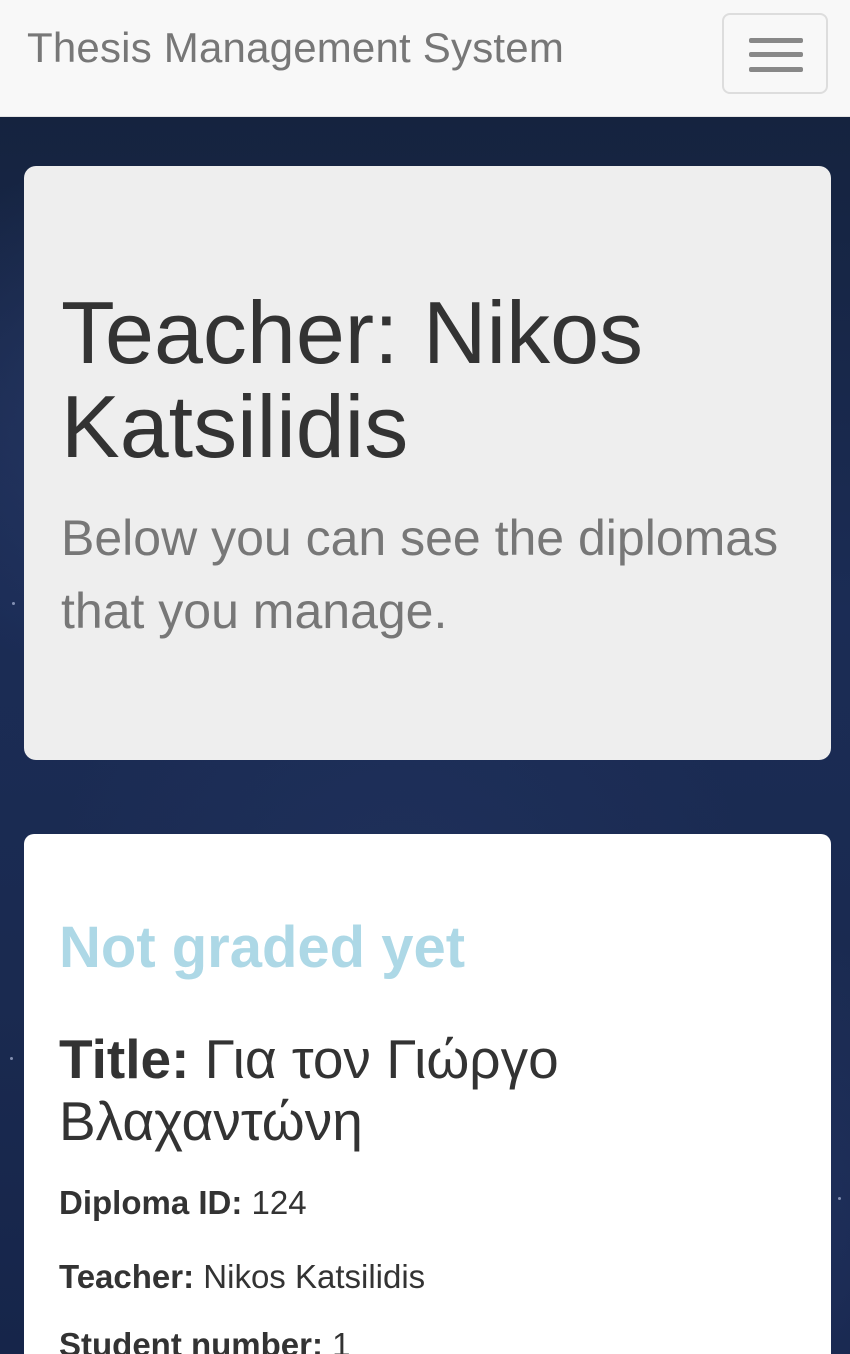 Image resolution: width=850 pixels, height=1354 pixels. I want to click on top-navbar: Thesis Management System, so click(425, 58).